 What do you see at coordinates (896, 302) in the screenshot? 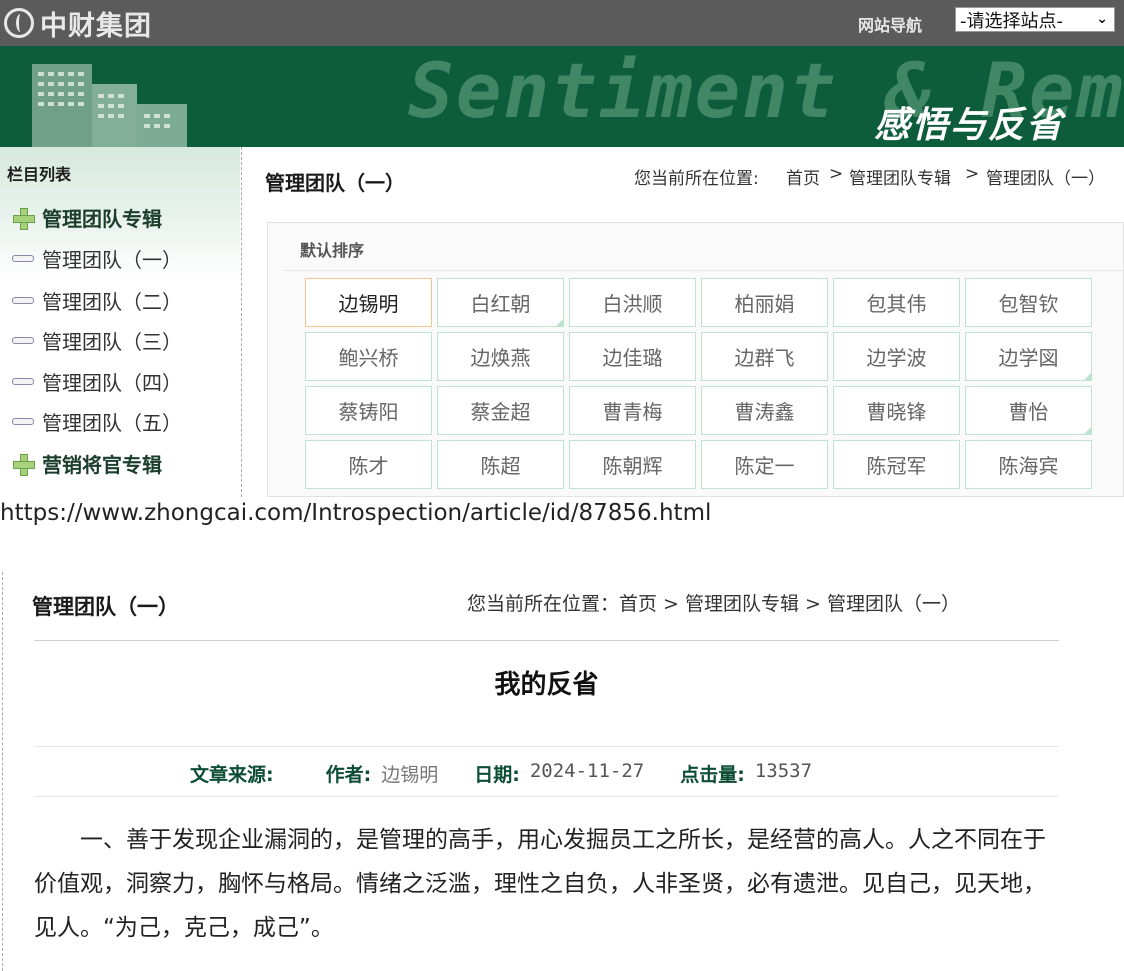
I see `name-link: 包其伟` at bounding box center [896, 302].